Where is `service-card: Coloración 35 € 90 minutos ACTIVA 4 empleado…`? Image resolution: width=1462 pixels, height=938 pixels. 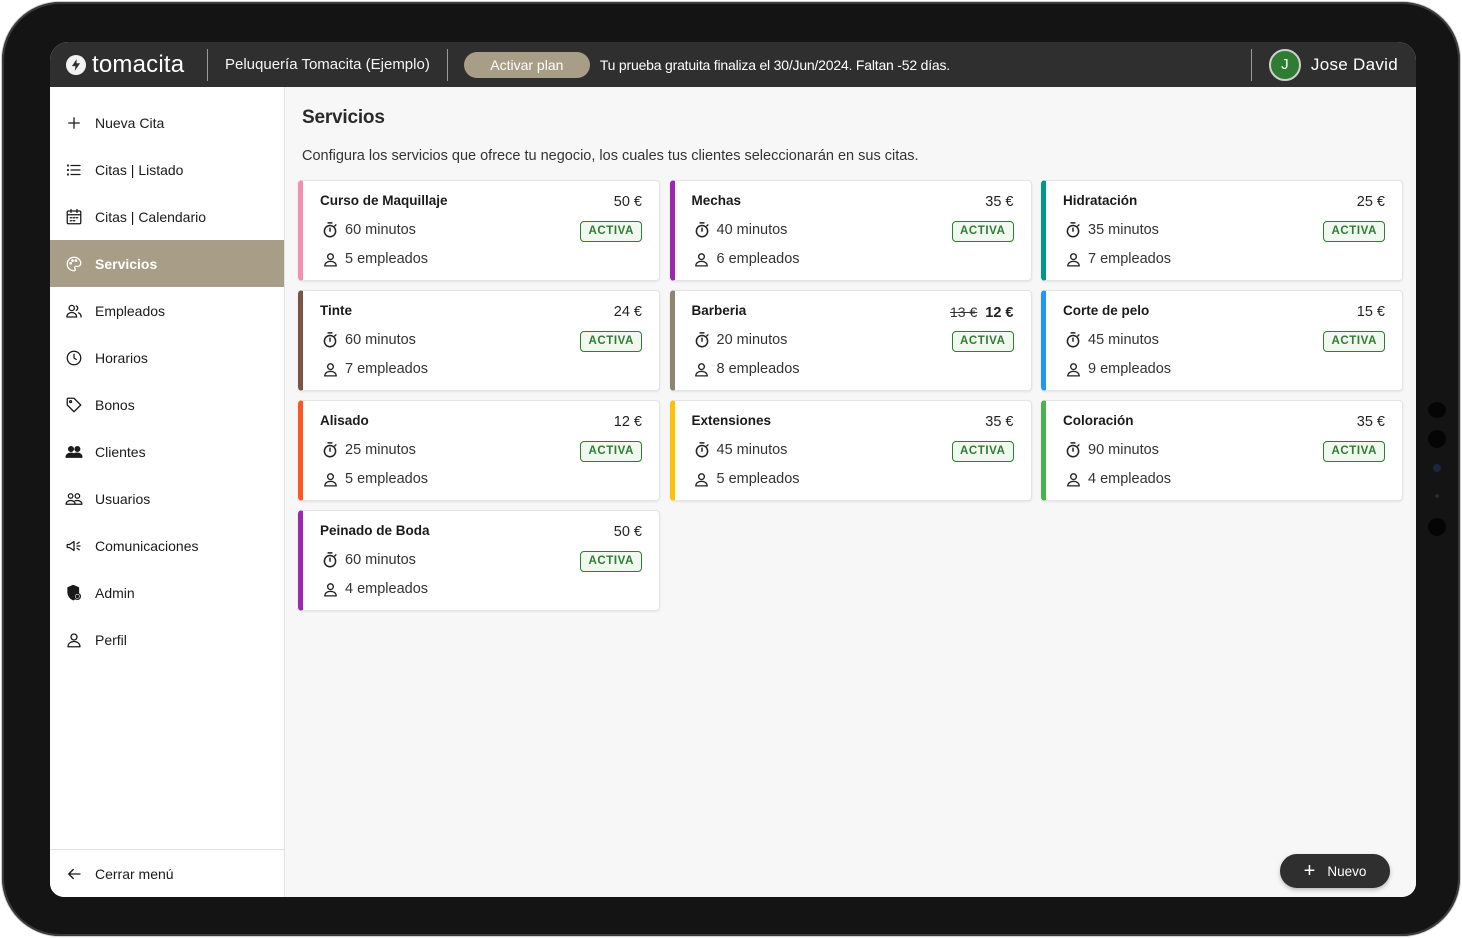
service-card: Coloración 35 € 90 minutos ACTIVA 4 empleado… is located at coordinates (1222, 450).